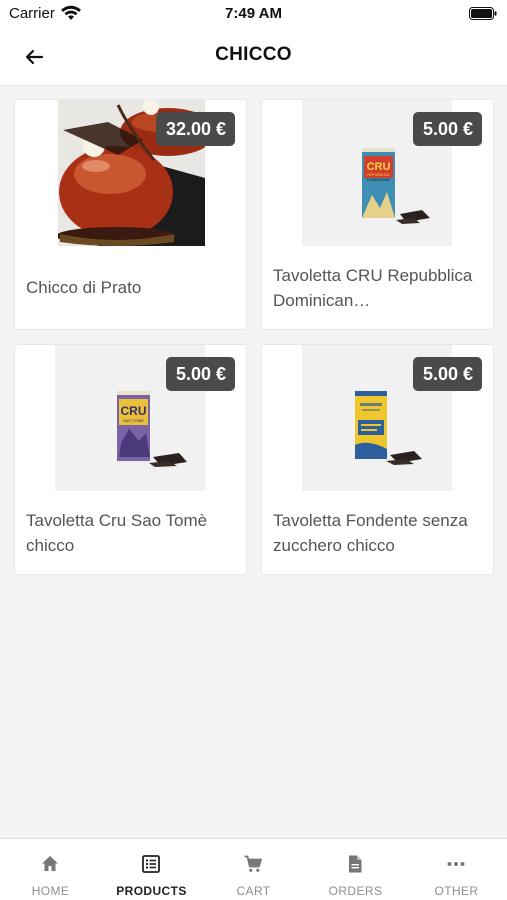 This screenshot has width=507, height=900. Describe the element at coordinates (456, 891) in the screenshot. I see `tab-label: OTHER` at that location.